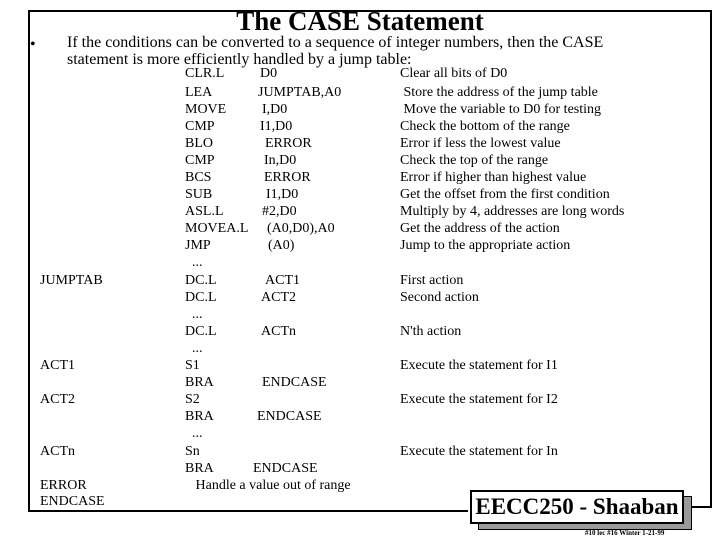 The image size is (720, 540). Describe the element at coordinates (206, 109) in the screenshot. I see `code-mnemonic: MOVE` at that location.